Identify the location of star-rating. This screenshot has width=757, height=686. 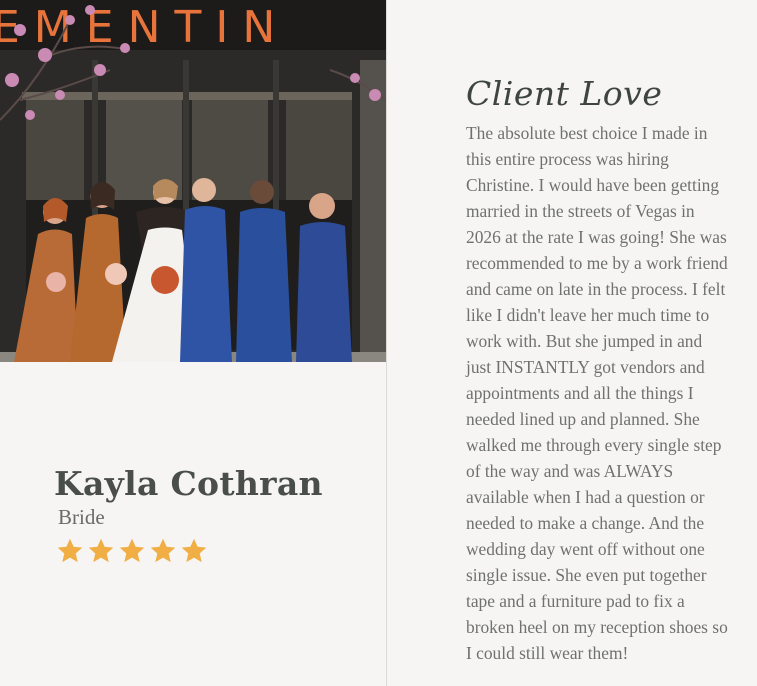
(132, 551).